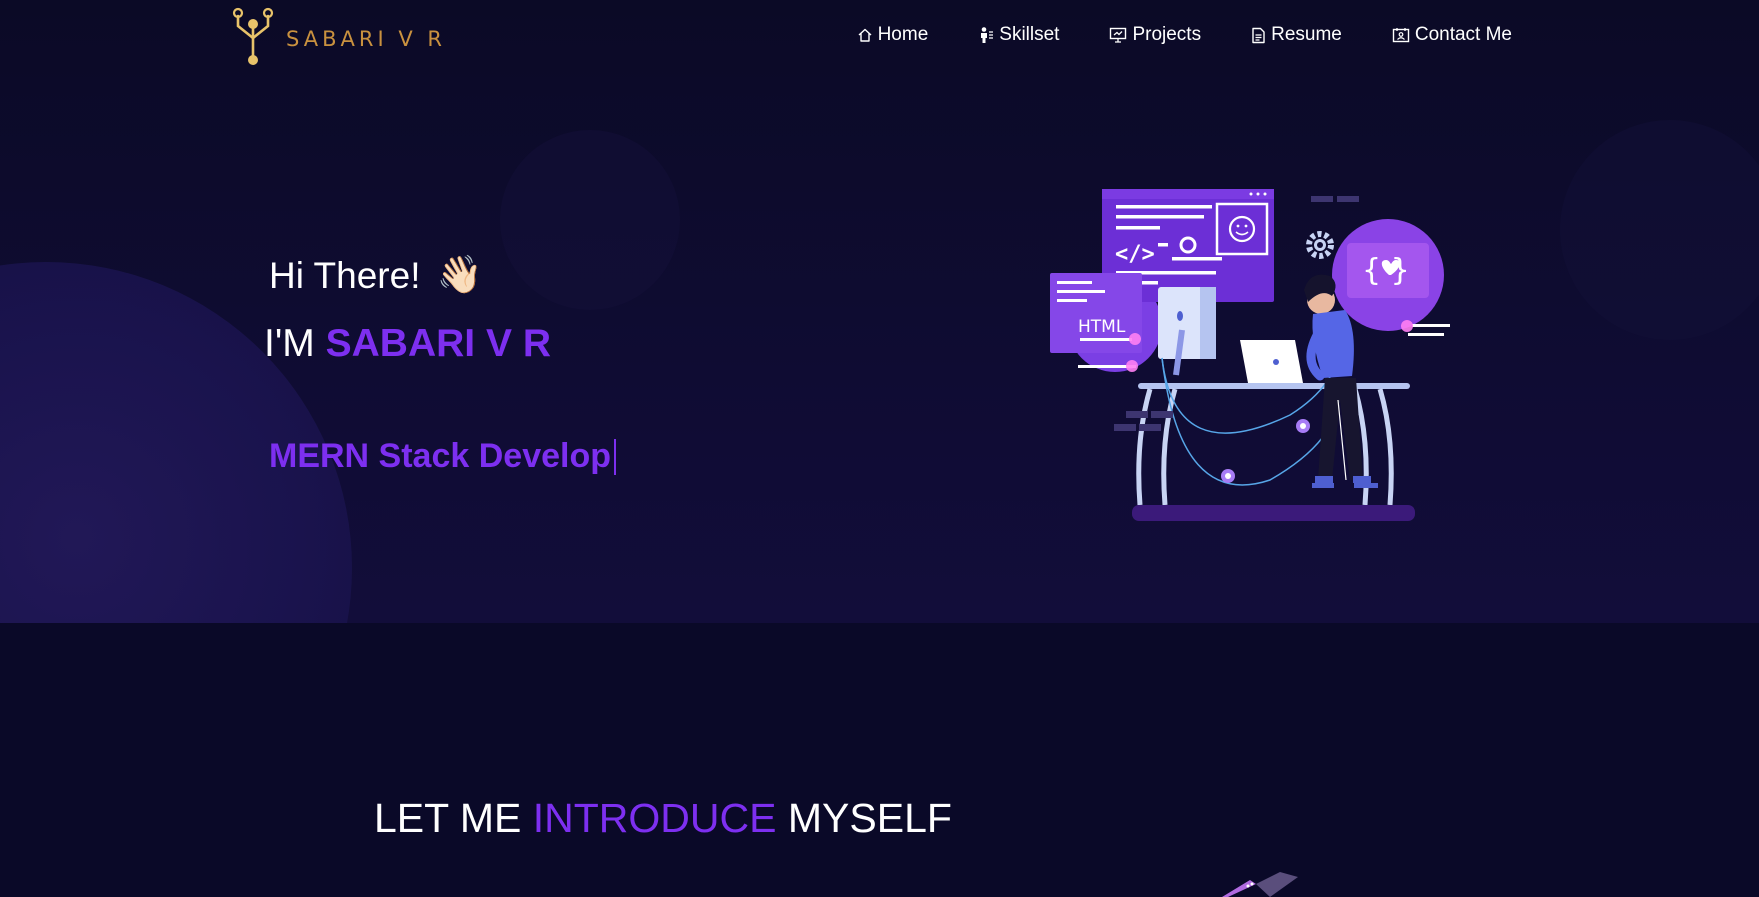 The height and width of the screenshot is (897, 1759). Describe the element at coordinates (1118, 35) in the screenshot. I see `presentation-icon` at that location.